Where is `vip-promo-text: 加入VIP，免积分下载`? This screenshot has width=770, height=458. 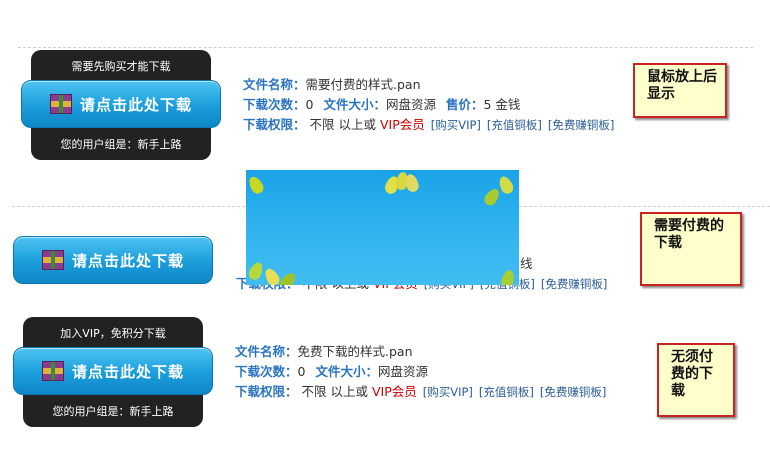 vip-promo-text: 加入VIP，免积分下载 is located at coordinates (113, 333).